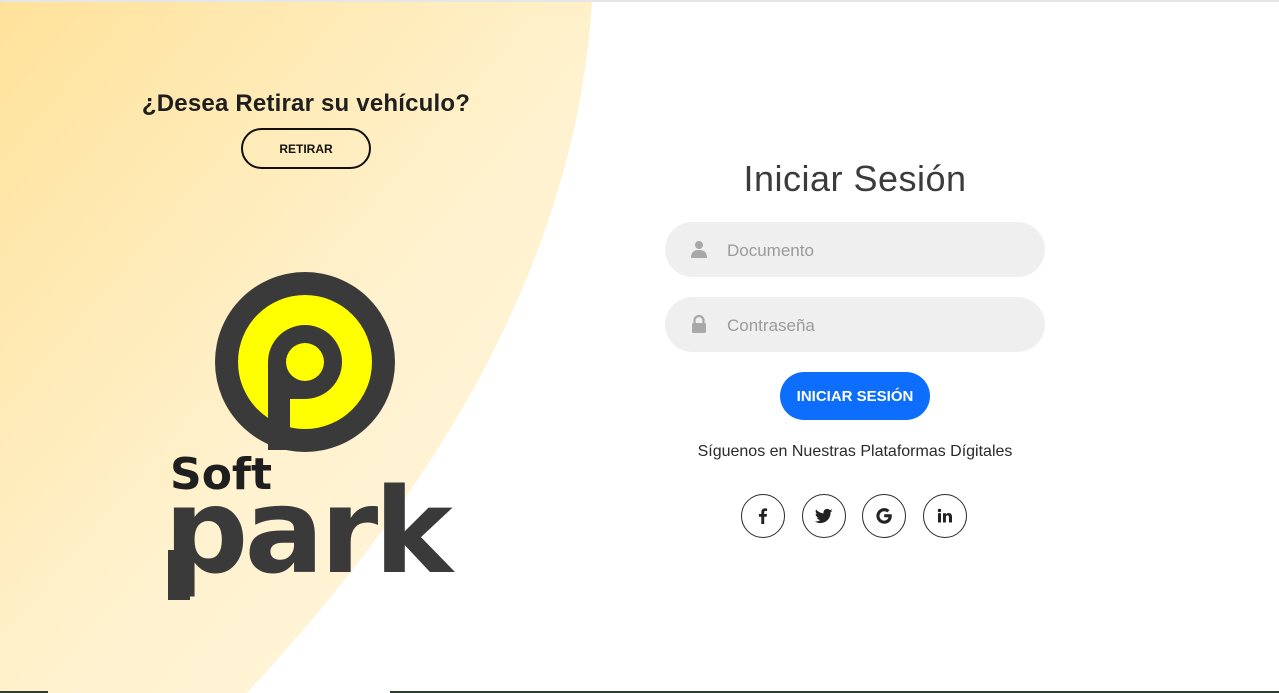  Describe the element at coordinates (860, 517) in the screenshot. I see `social-links` at that location.